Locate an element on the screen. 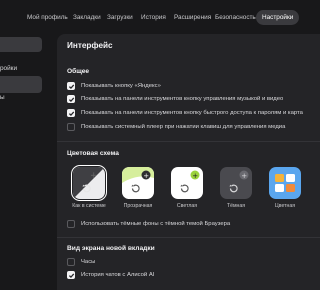  option-alice-history: История чатов с Алисой AI is located at coordinates (110, 275).